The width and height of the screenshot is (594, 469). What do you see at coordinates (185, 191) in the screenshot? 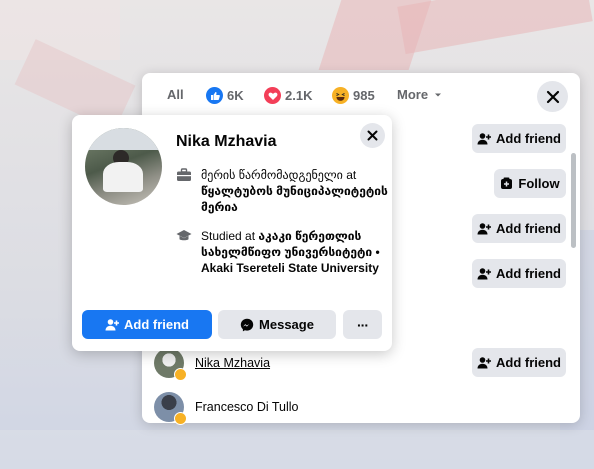
I see `briefcase-icon` at bounding box center [185, 191].